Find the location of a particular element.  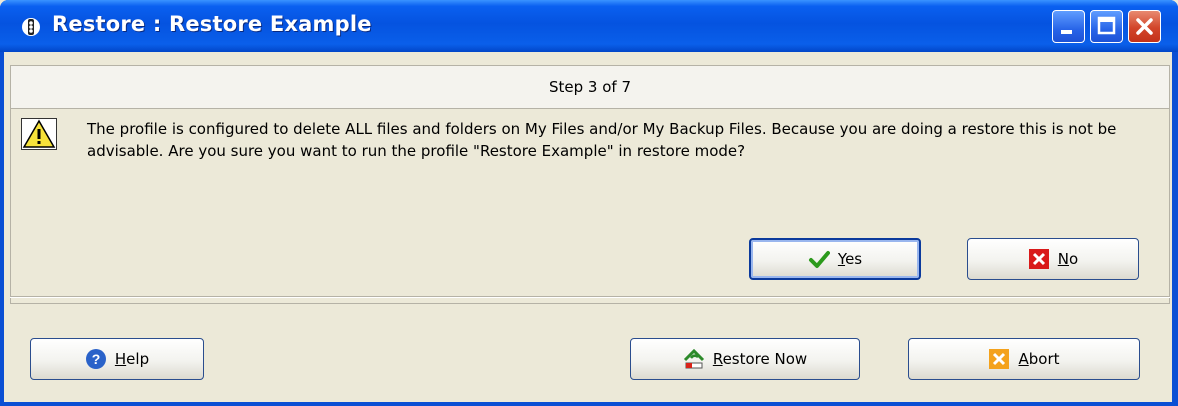

maximize-icon is located at coordinates (1106, 25).